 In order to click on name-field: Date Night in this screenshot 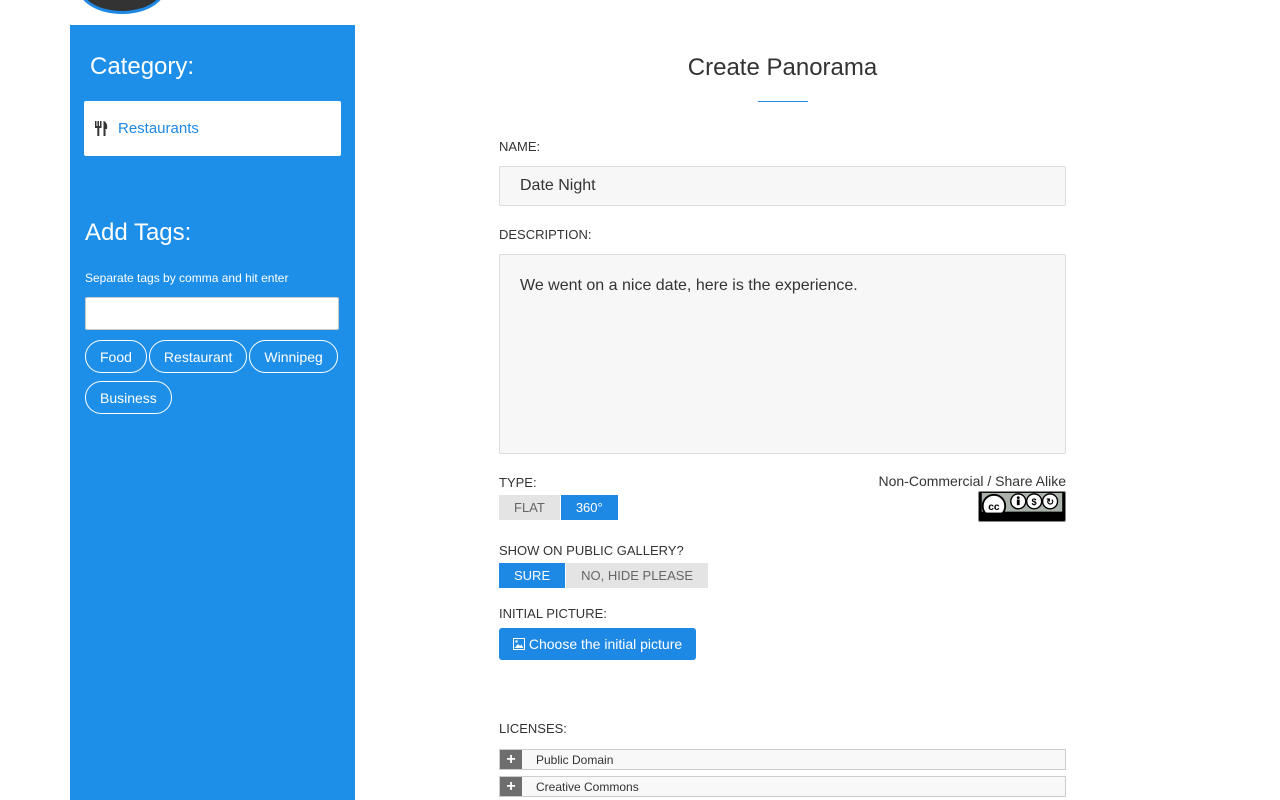, I will do `click(782, 186)`.